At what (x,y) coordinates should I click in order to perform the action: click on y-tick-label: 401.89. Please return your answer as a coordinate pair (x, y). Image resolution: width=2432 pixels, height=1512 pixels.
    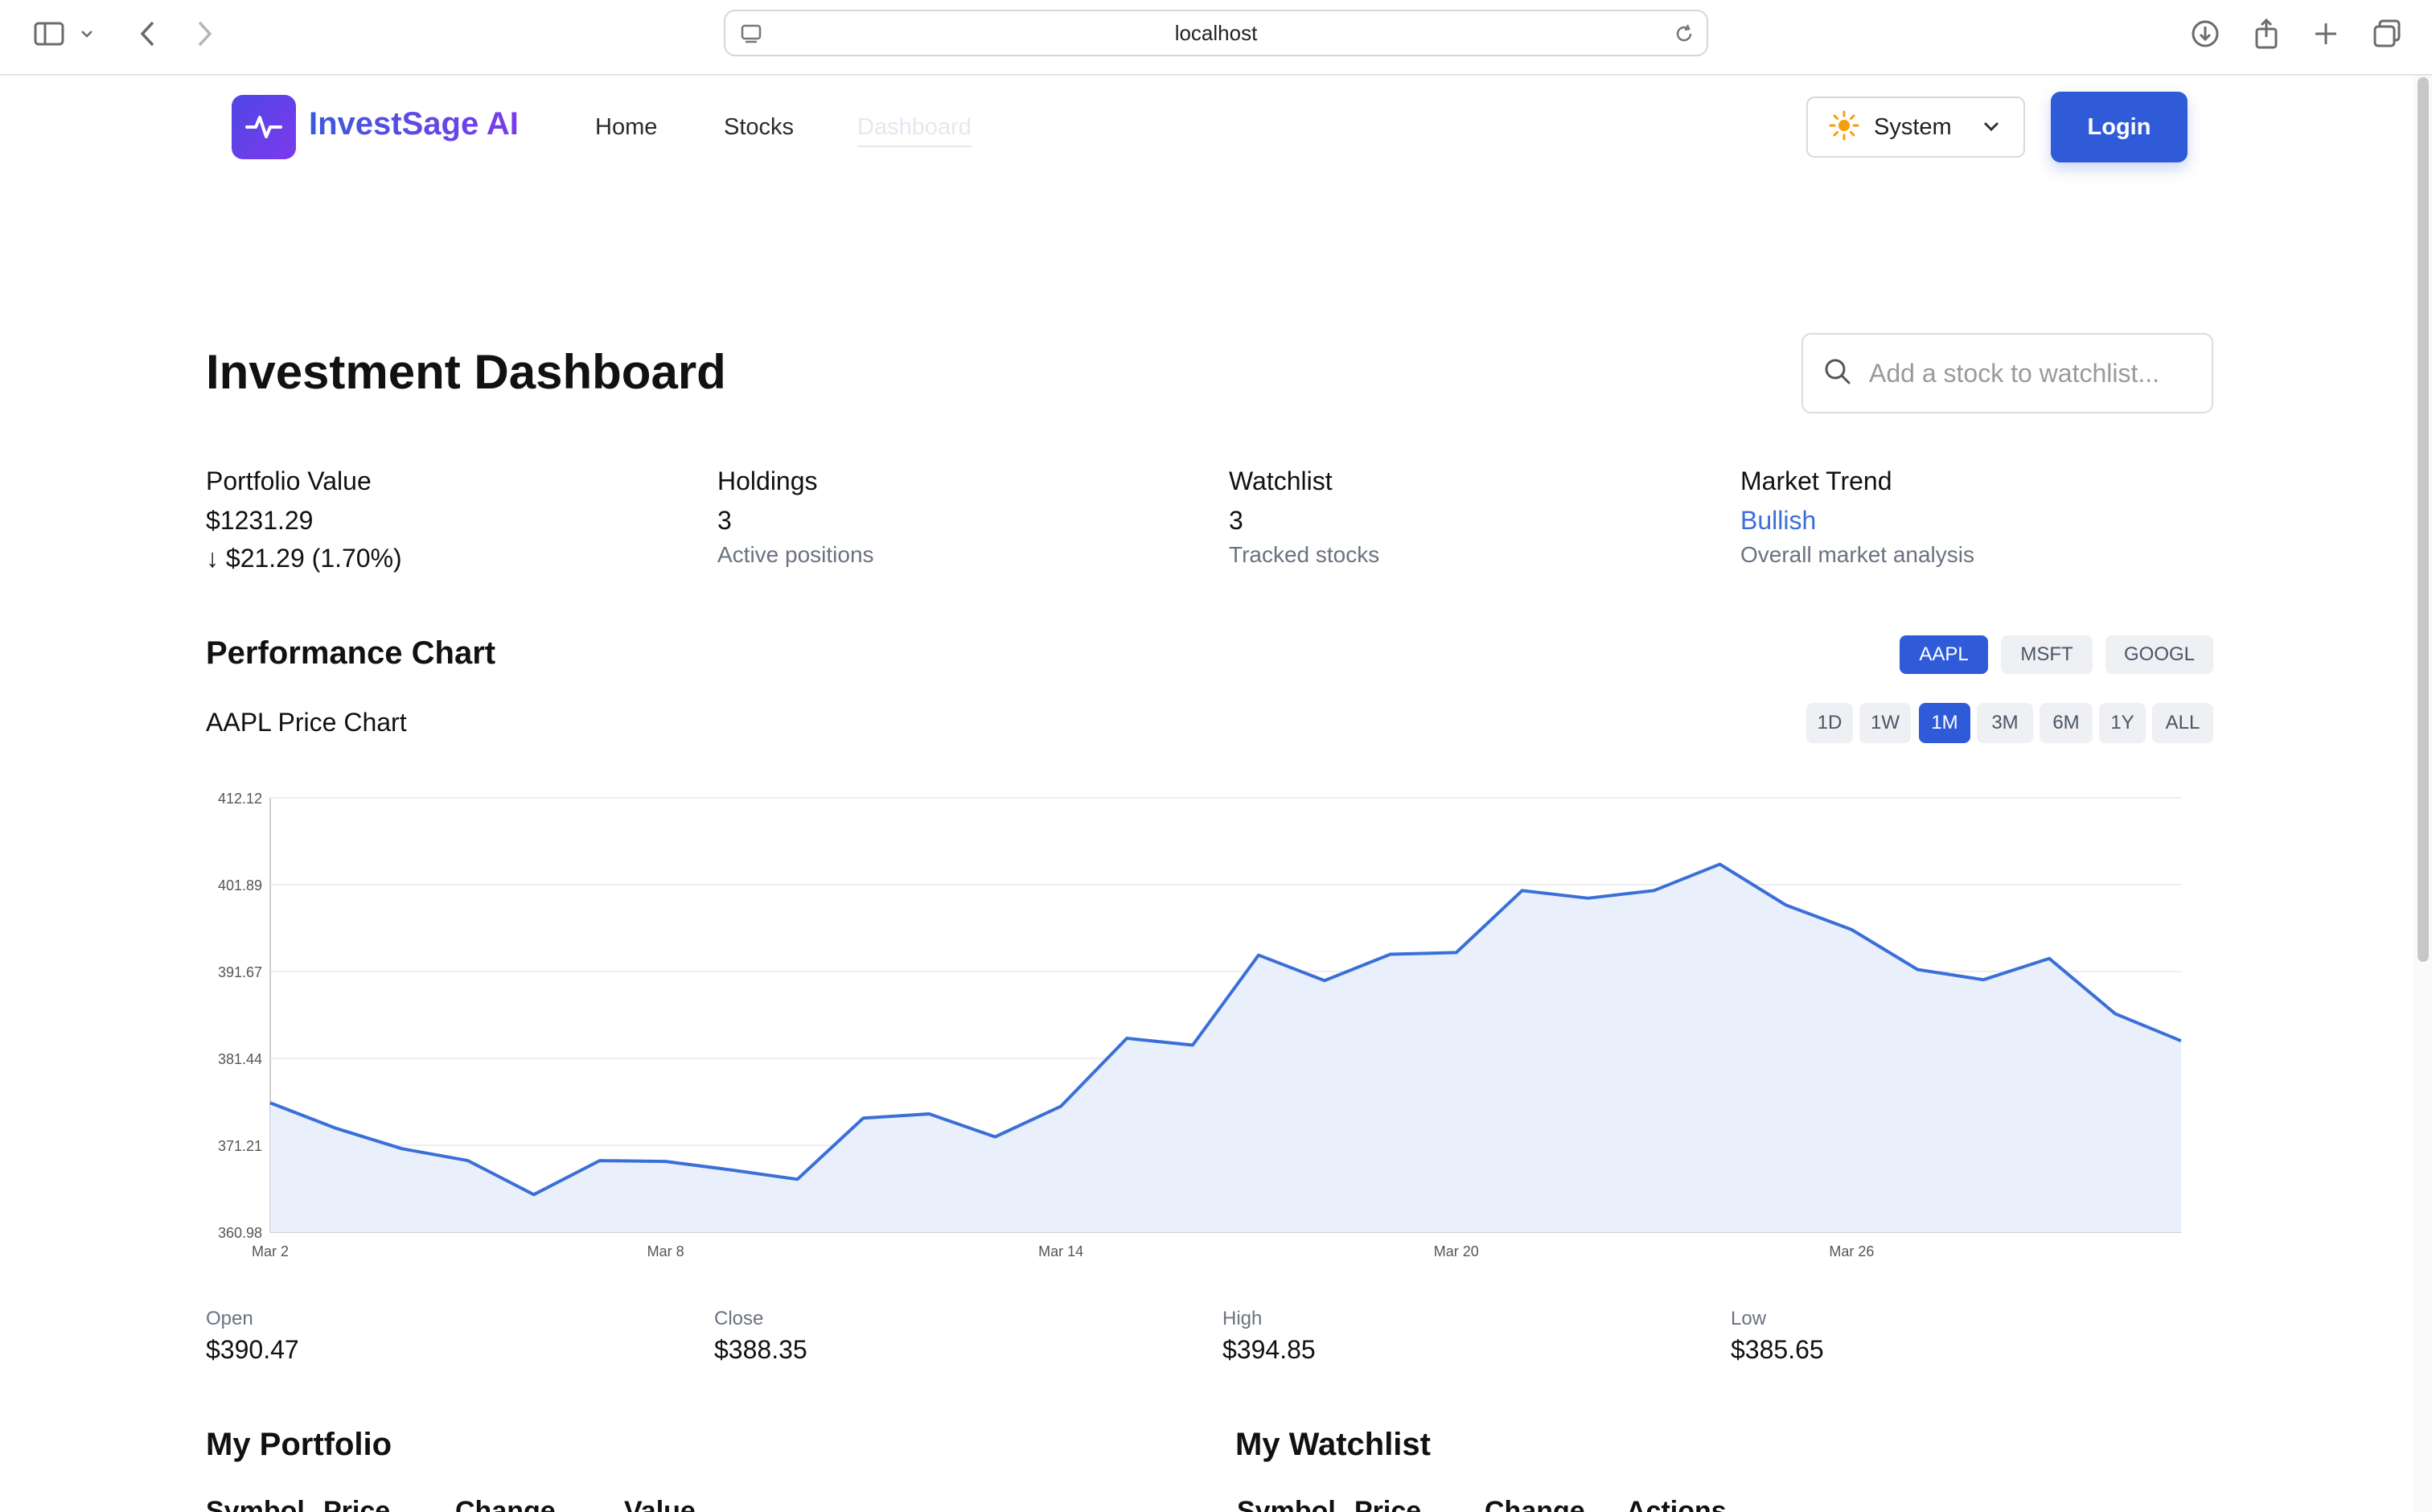
    Looking at the image, I should click on (240, 886).